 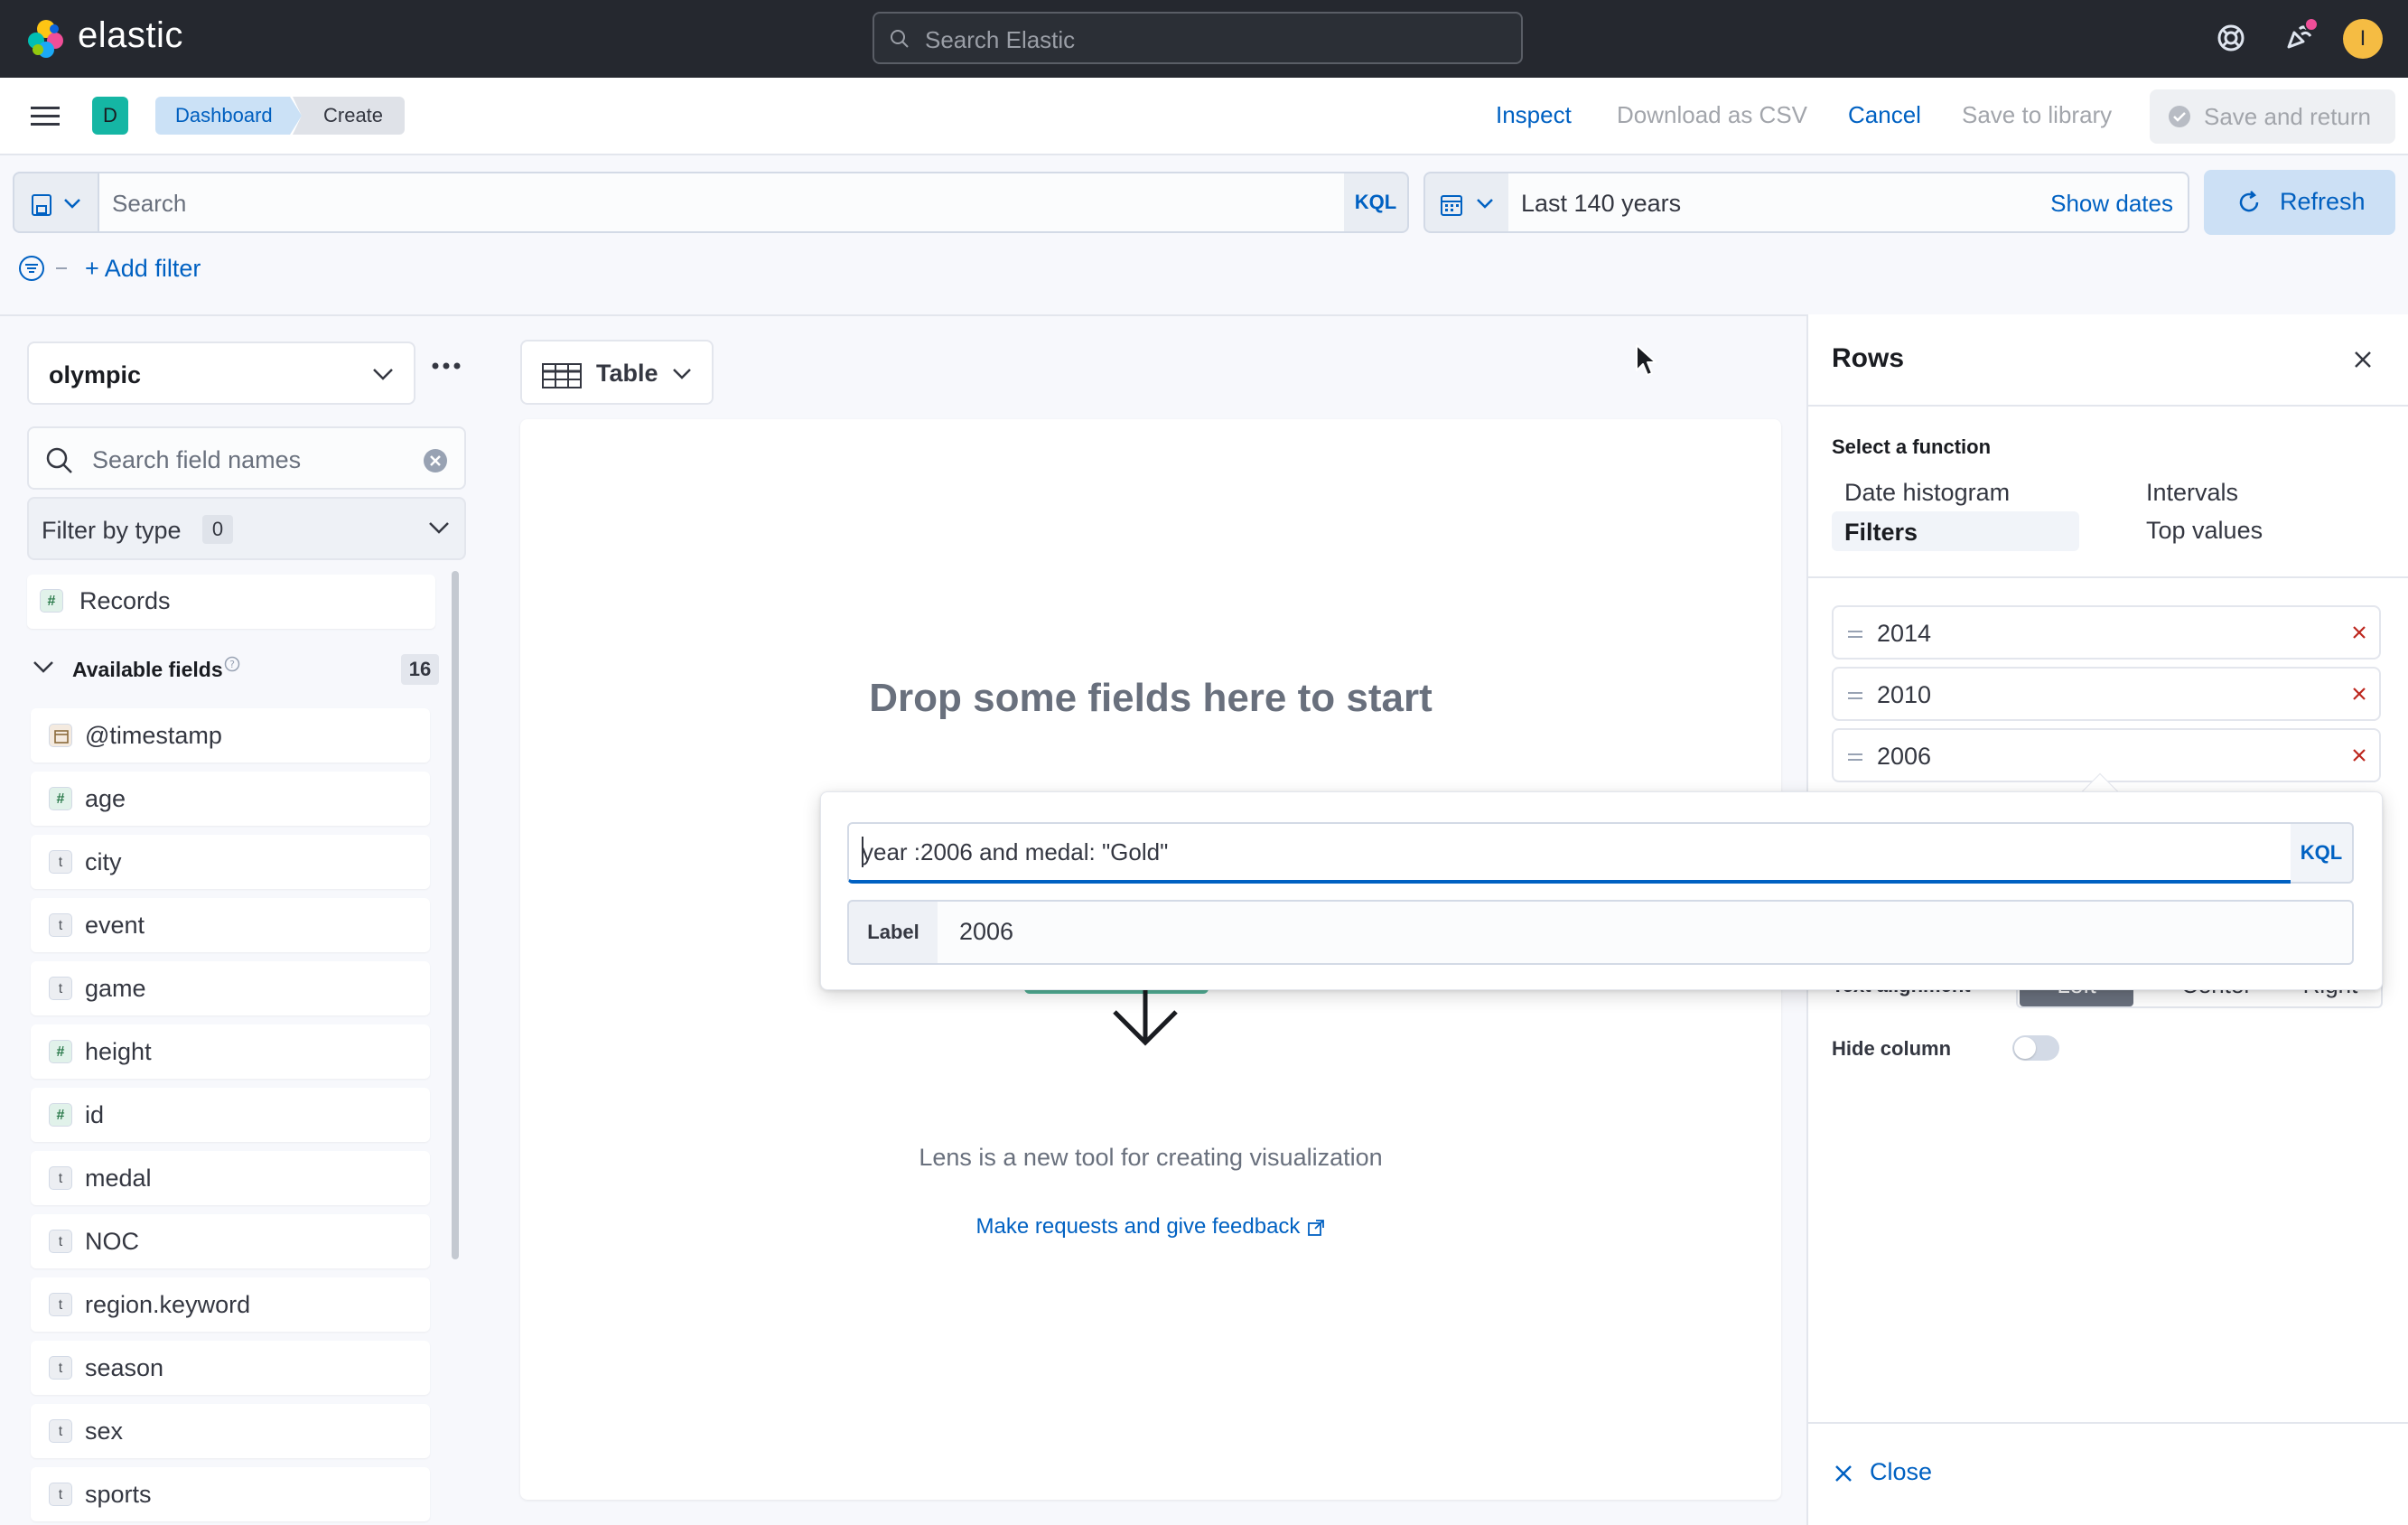 I want to click on query-language-button: KQL, so click(x=1376, y=202).